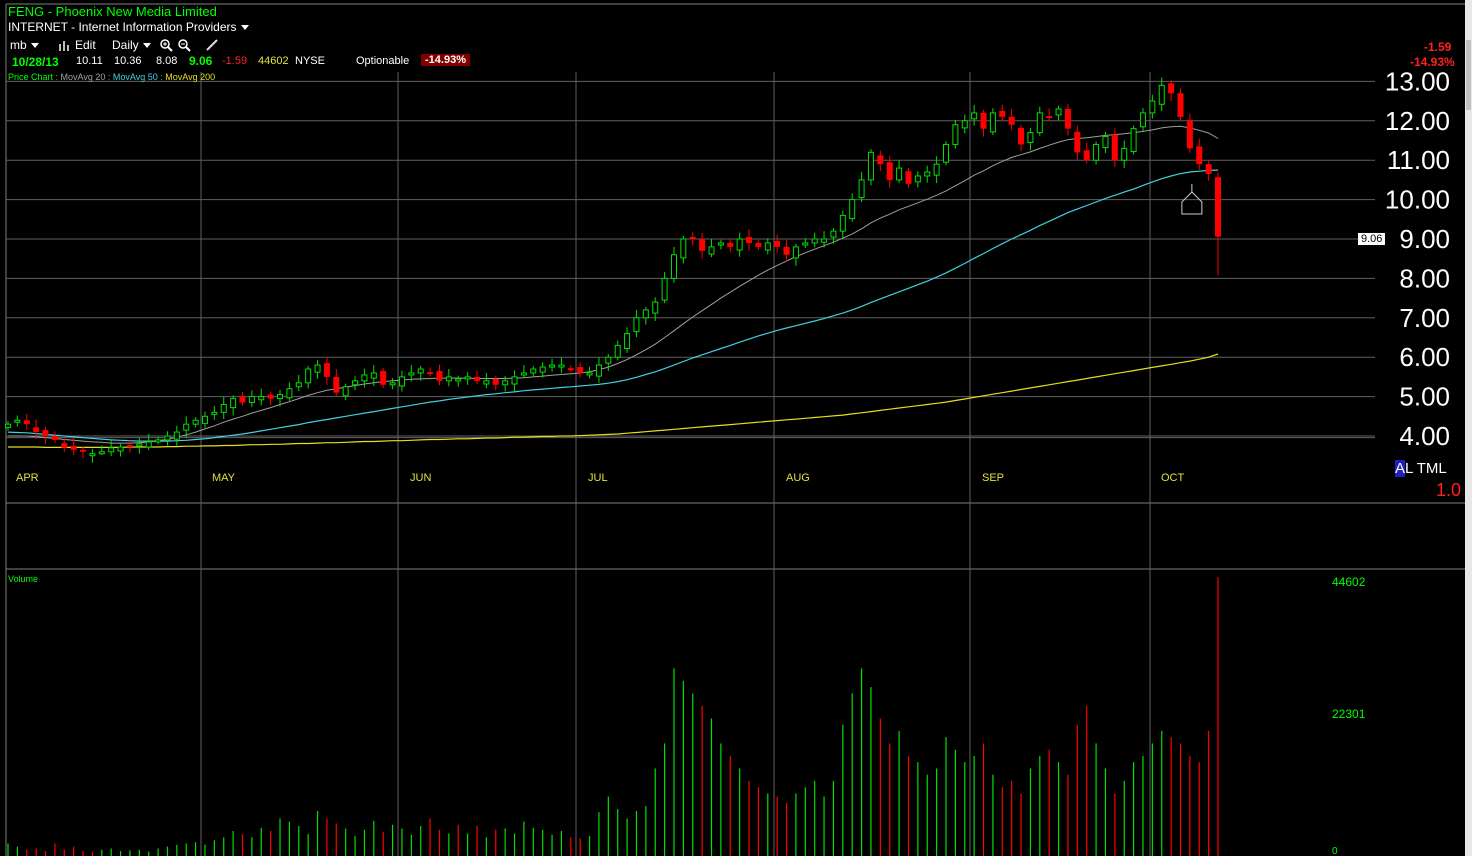 Image resolution: width=1472 pixels, height=856 pixels. What do you see at coordinates (166, 45) in the screenshot?
I see `zoom-in-icon` at bounding box center [166, 45].